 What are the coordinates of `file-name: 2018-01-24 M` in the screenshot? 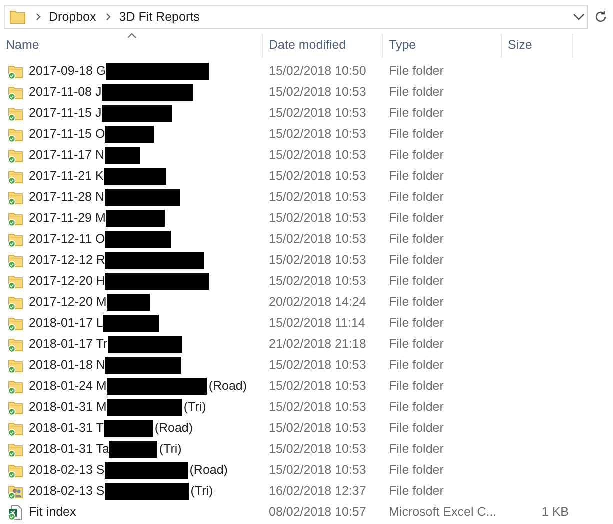 It's located at (68, 386).